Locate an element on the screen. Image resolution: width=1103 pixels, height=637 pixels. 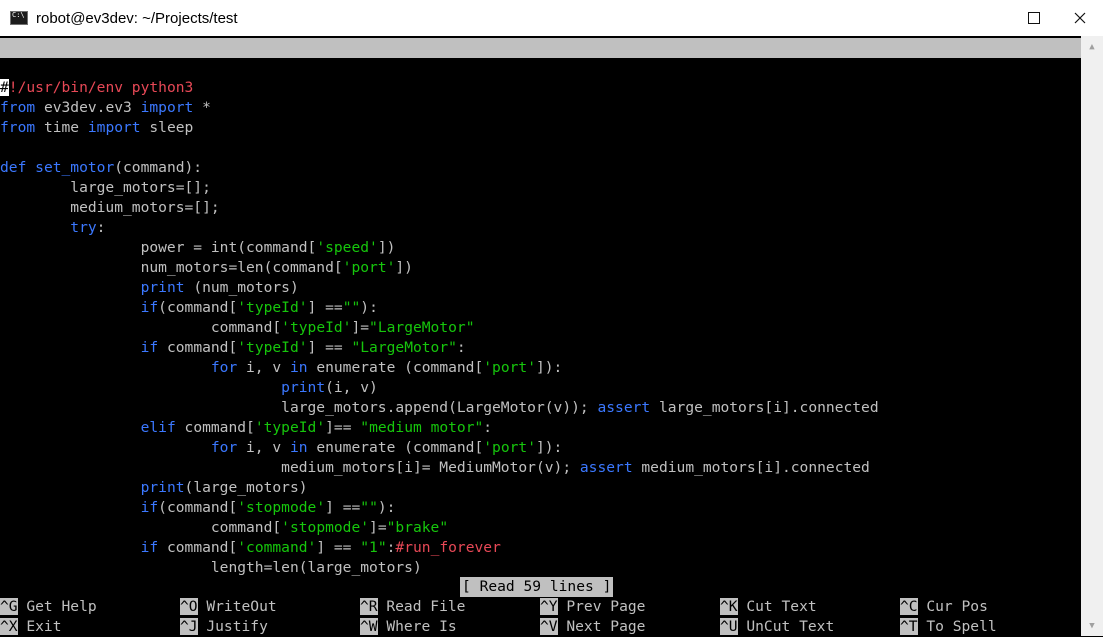
code-token: set_motor is located at coordinates (75, 167).